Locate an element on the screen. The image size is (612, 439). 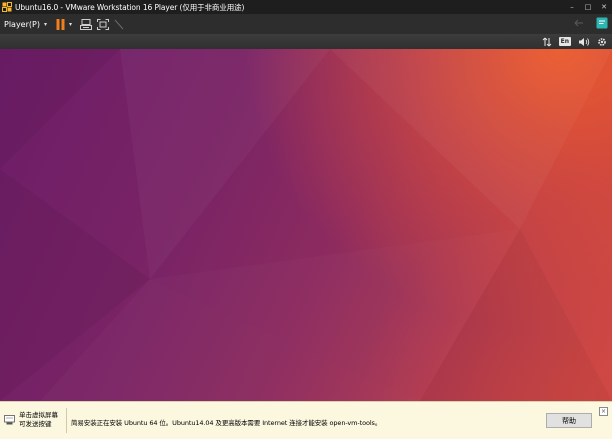
player-menu-button: Player(P) ▾ is located at coordinates (25, 24).